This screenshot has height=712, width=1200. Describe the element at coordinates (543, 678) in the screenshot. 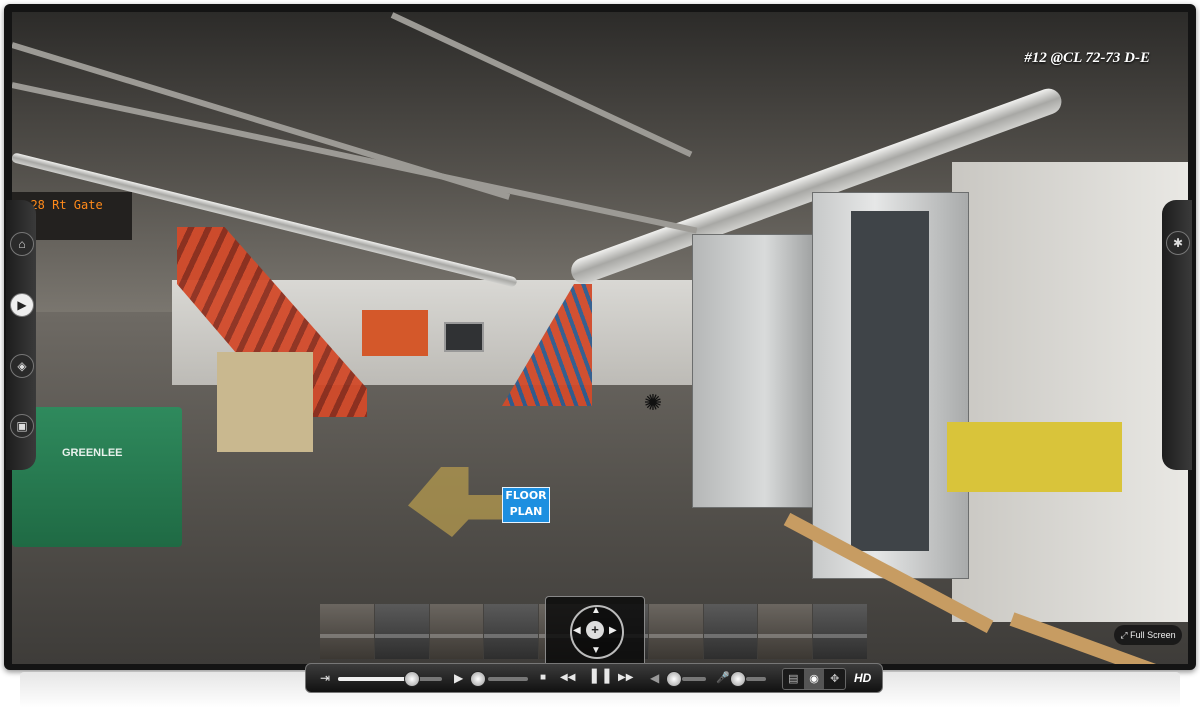

I see `stop-icon: ■` at that location.